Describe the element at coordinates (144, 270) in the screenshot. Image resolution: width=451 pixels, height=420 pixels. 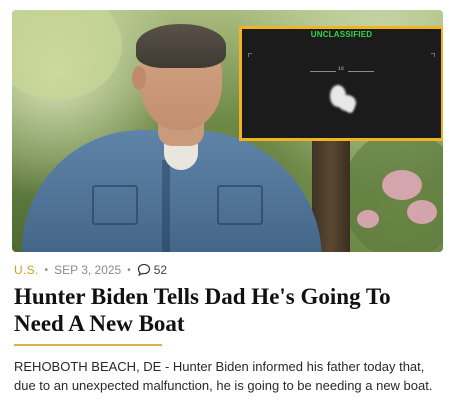
I see `speech-bubble-icon` at that location.